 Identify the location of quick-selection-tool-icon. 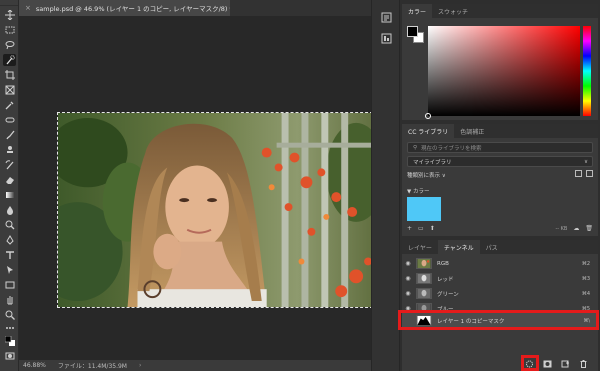
(9, 60).